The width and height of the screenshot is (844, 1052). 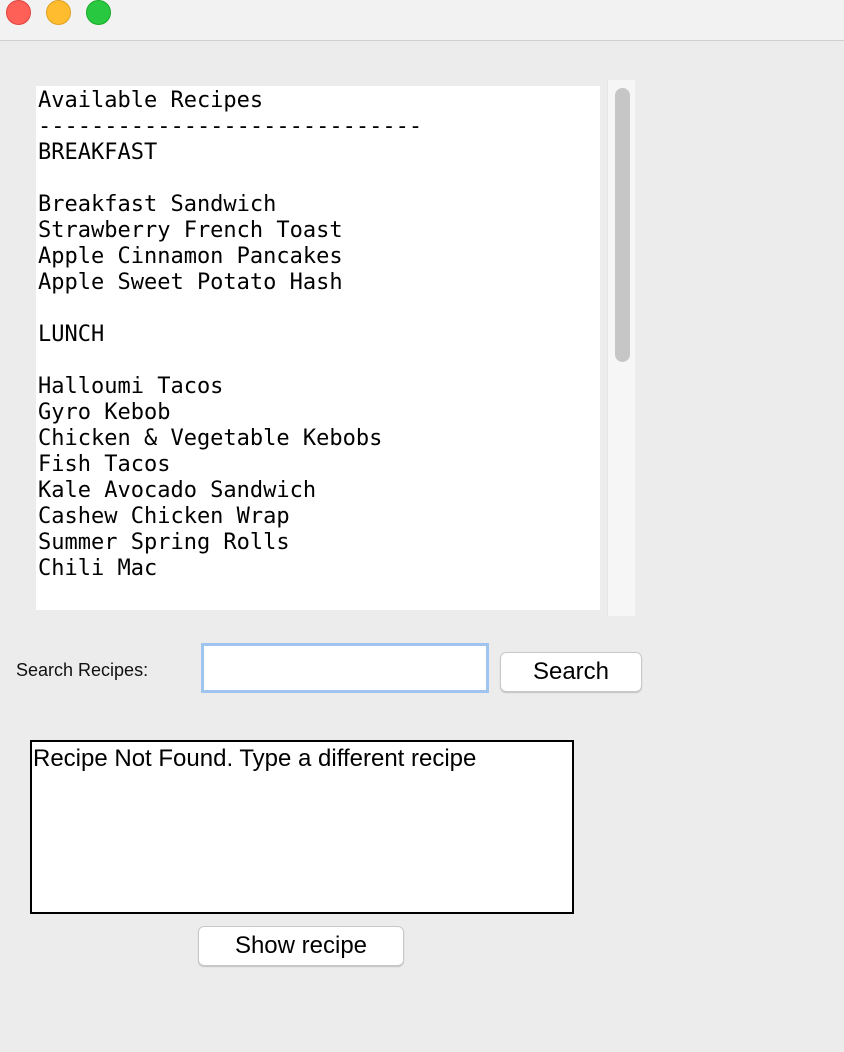 What do you see at coordinates (230, 387) in the screenshot?
I see `recipe-list-item: Halloumi Tacos` at bounding box center [230, 387].